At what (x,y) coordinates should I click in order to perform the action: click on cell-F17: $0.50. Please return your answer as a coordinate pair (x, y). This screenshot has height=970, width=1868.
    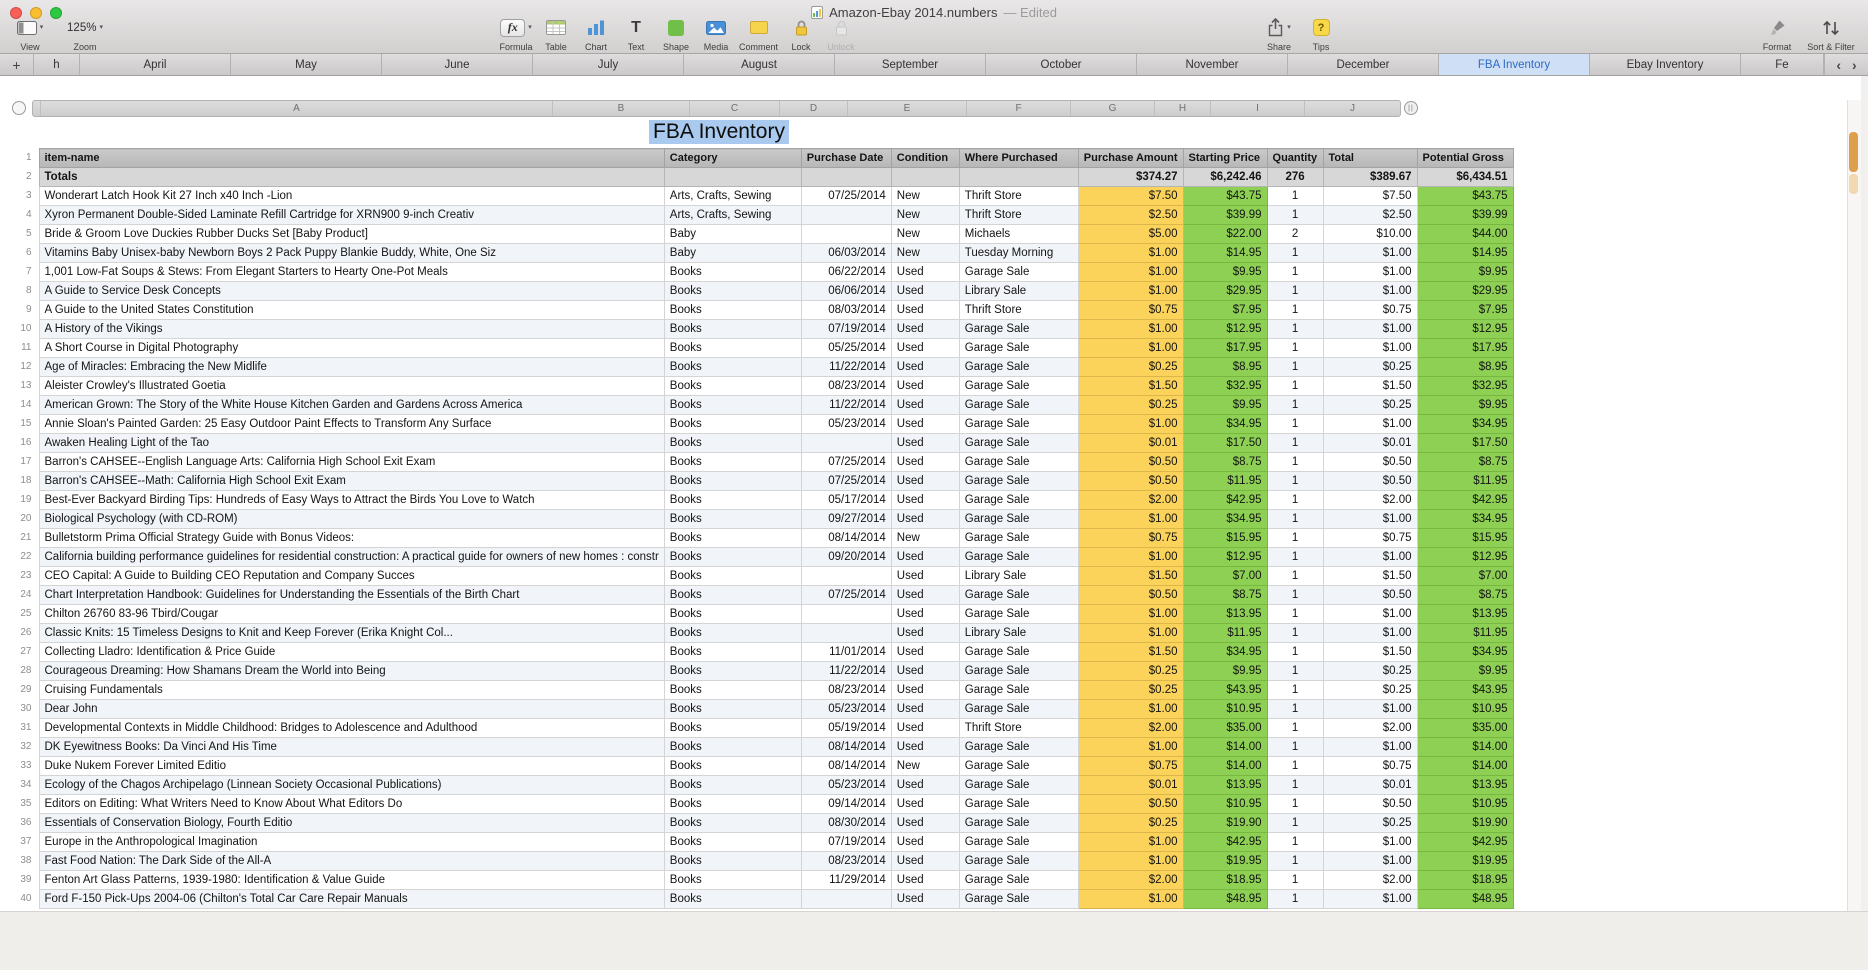
    Looking at the image, I should click on (1130, 462).